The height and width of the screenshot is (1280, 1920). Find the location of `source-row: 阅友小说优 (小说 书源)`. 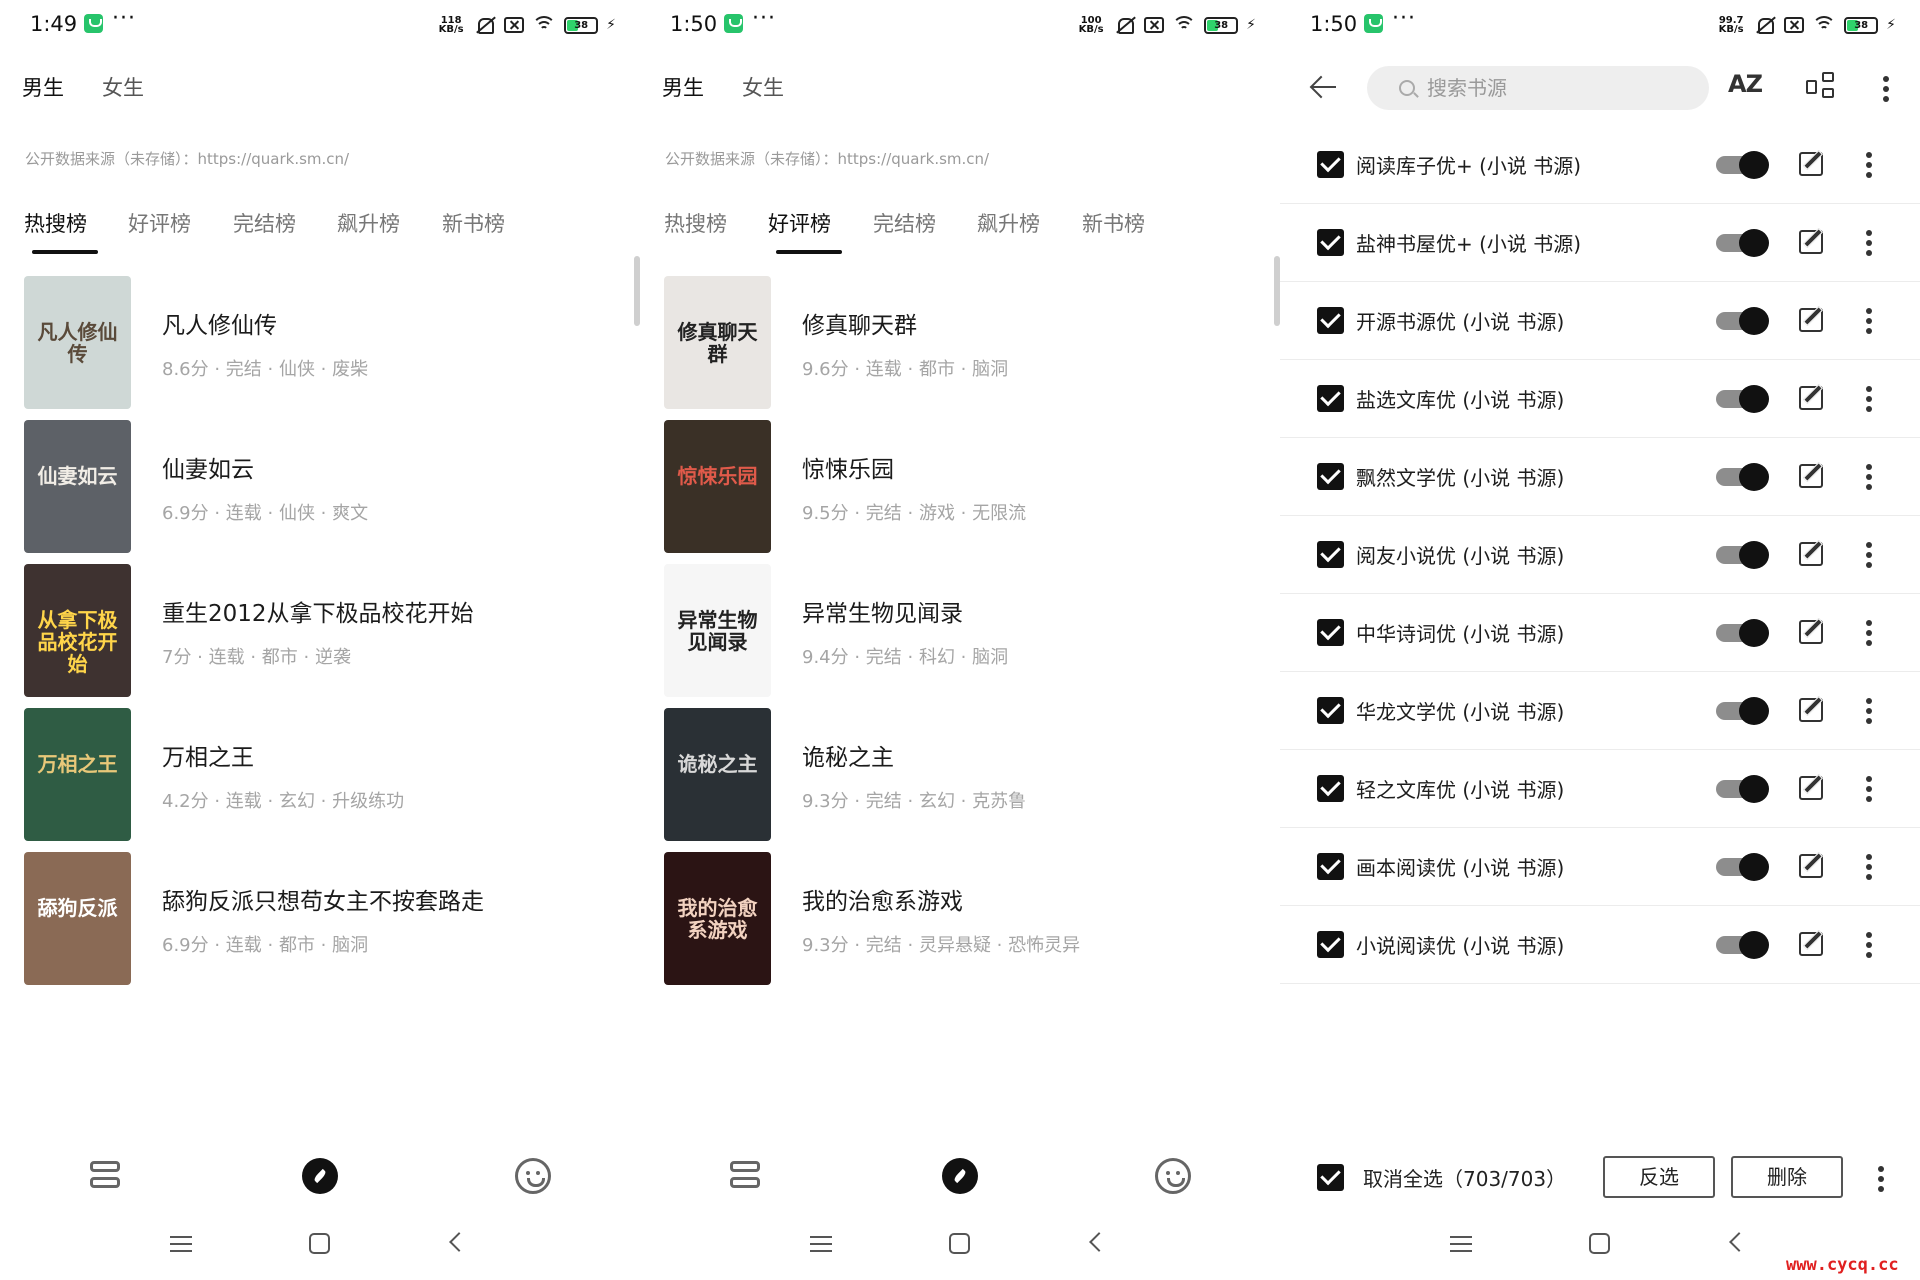

source-row: 阅友小说优 (小说 书源) is located at coordinates (1600, 555).